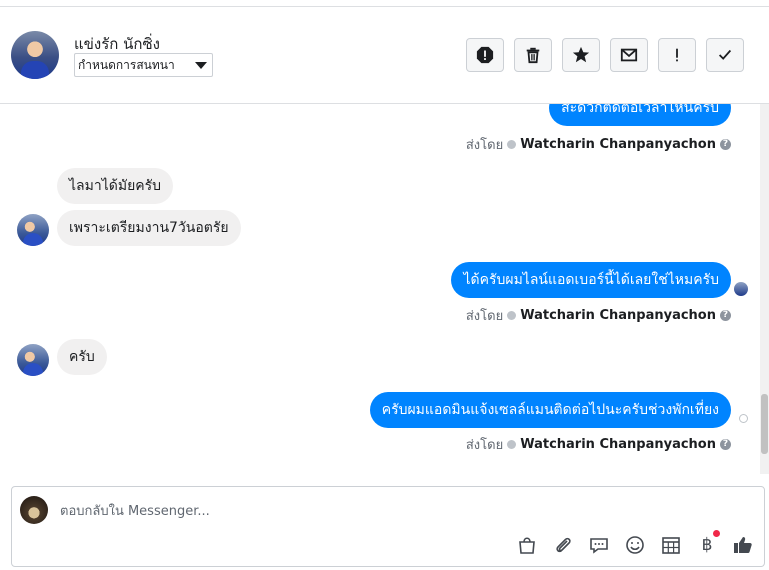 The width and height of the screenshot is (769, 570). Describe the element at coordinates (34, 510) in the screenshot. I see `page-avatar` at that location.